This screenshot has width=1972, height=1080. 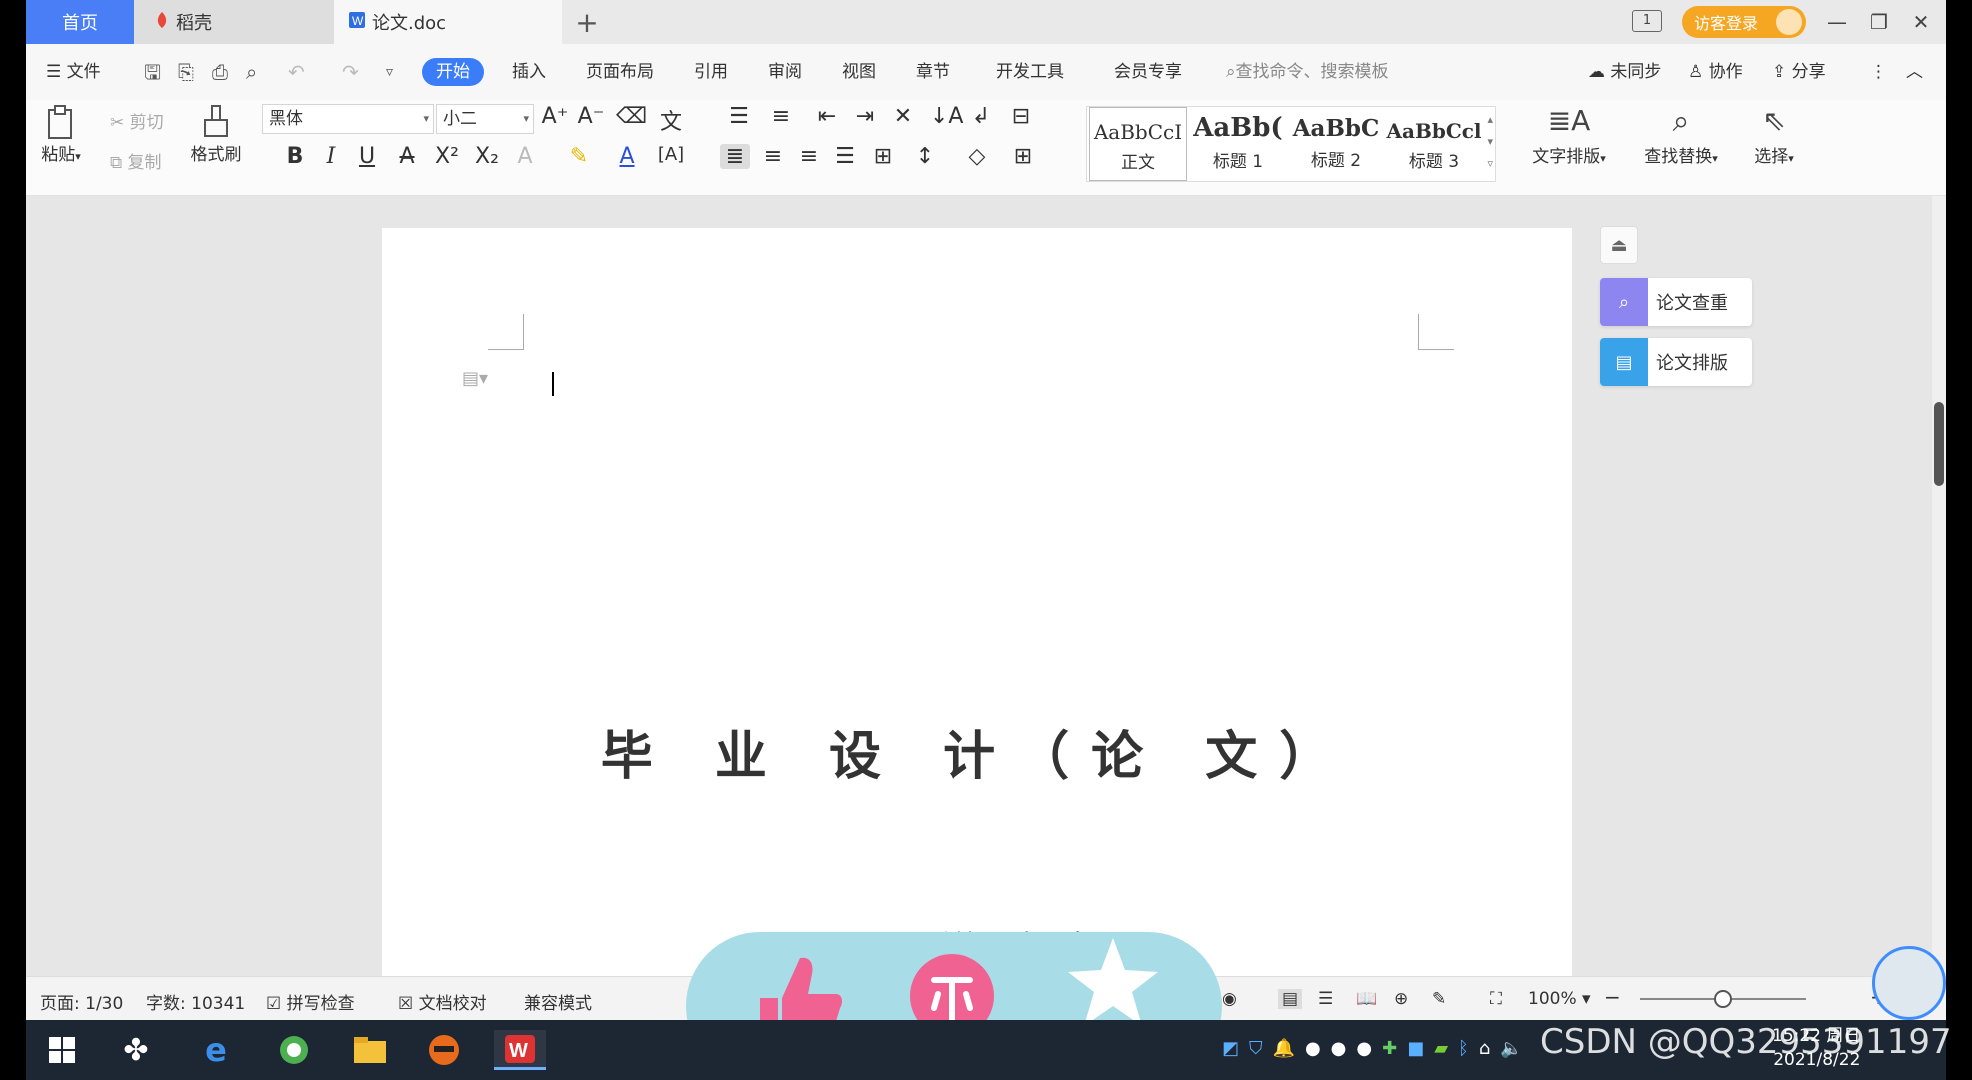 I want to click on bluetooth-icon: ᛒ, so click(x=1463, y=1048).